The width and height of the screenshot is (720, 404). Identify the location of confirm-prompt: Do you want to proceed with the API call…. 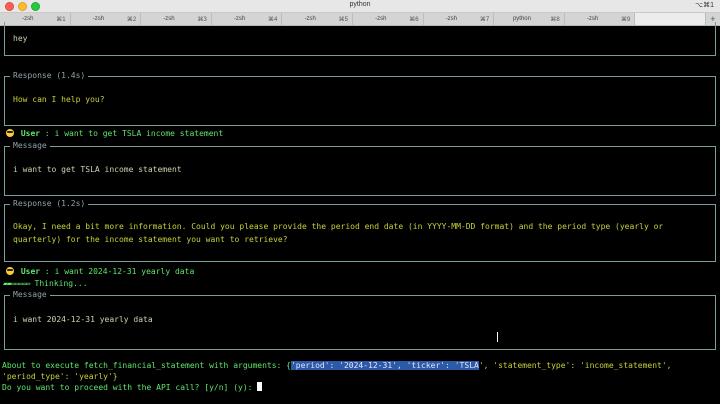
(132, 387).